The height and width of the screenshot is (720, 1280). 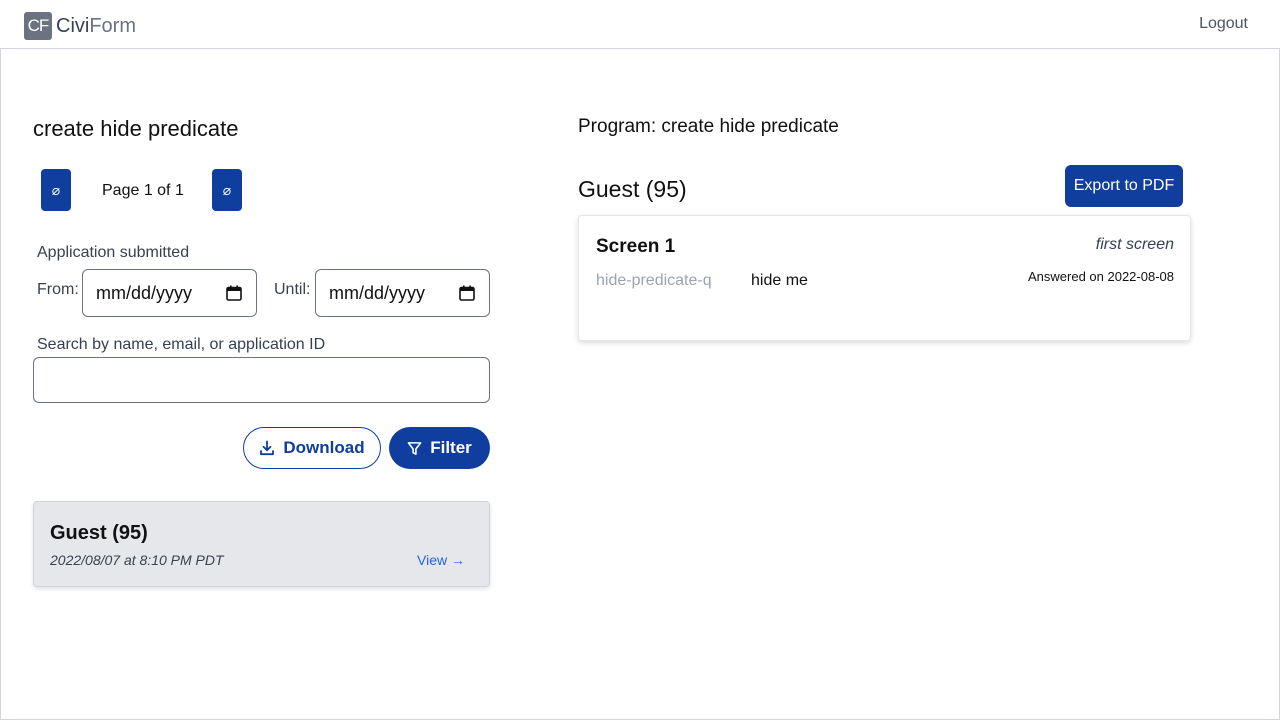 I want to click on filter-label: Filter, so click(x=451, y=447).